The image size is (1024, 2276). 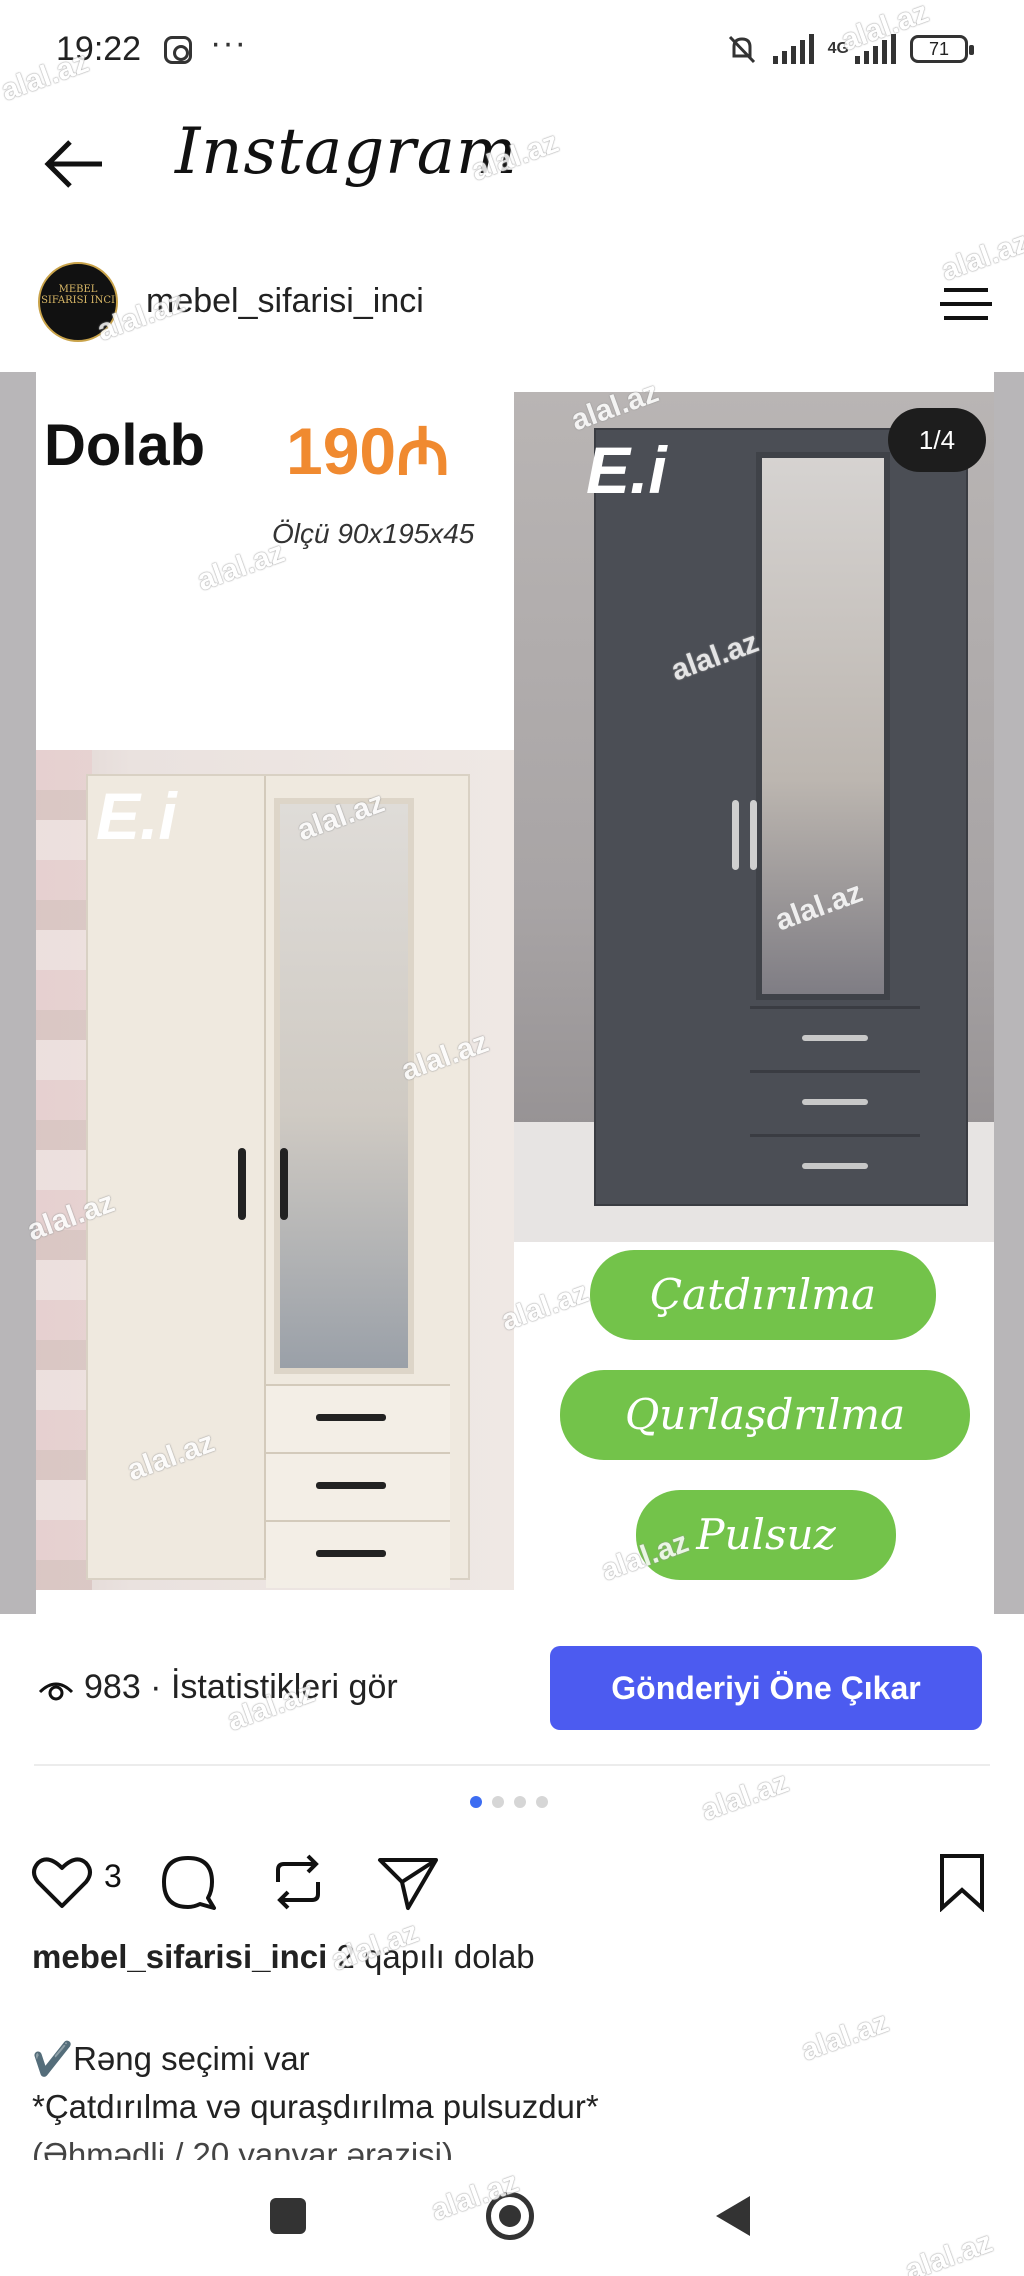 I want to click on dark-wardrobe, so click(x=781, y=817).